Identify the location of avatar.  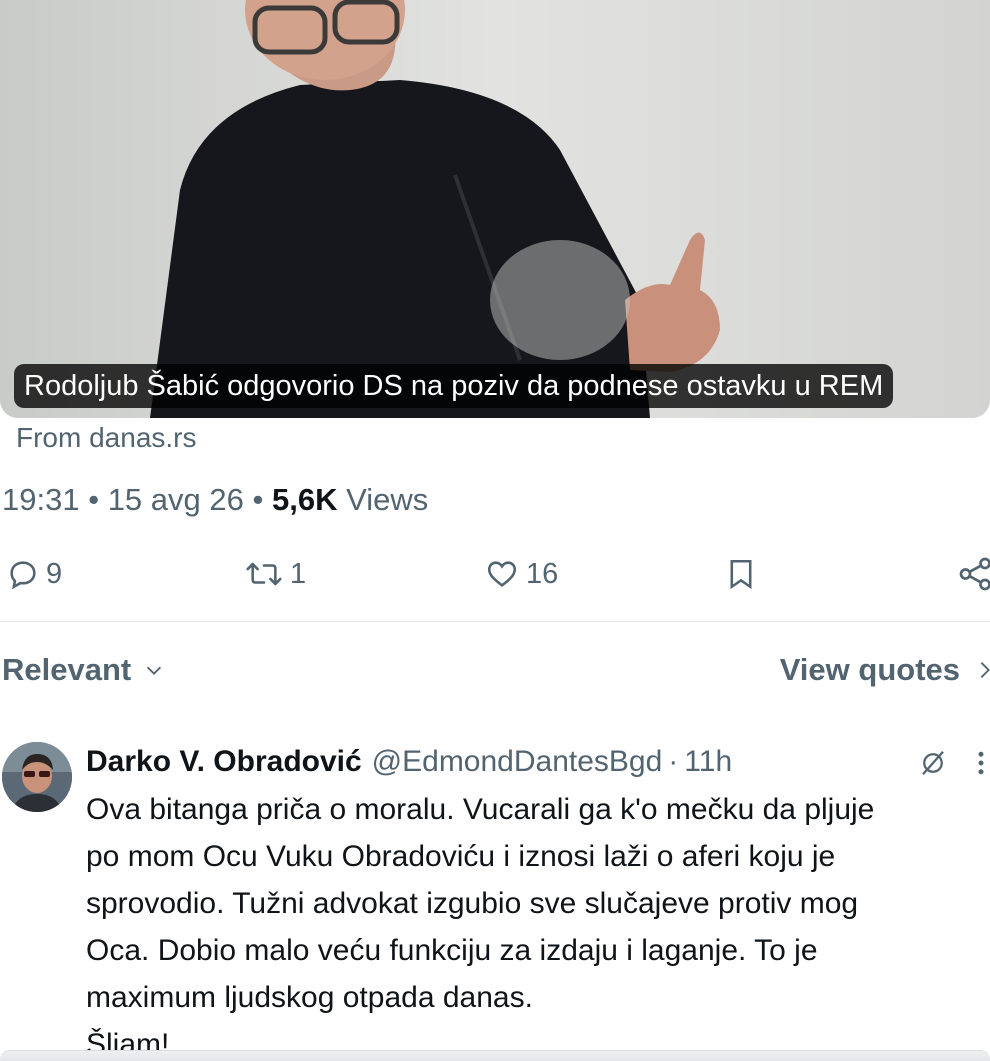
(37, 777).